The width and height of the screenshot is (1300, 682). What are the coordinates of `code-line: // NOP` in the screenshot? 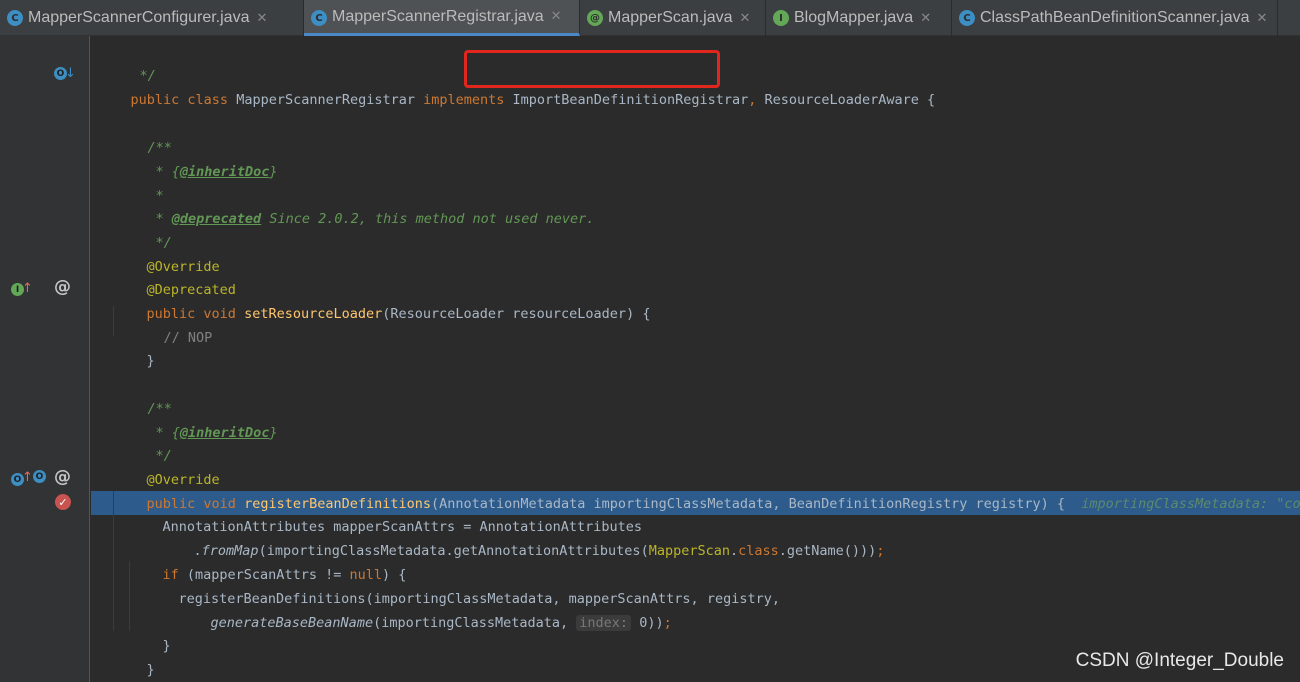 It's located at (172, 324).